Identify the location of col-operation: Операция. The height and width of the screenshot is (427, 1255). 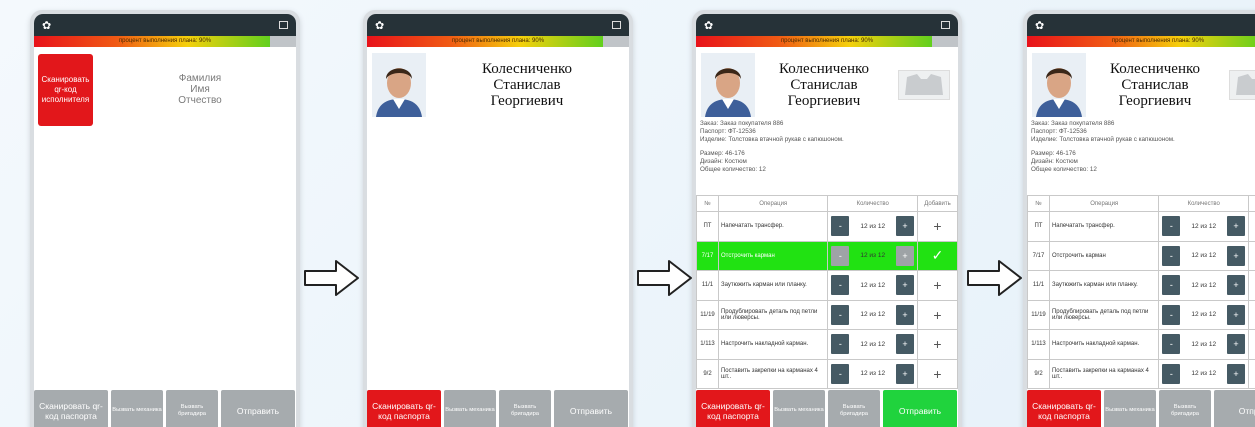
(1104, 203).